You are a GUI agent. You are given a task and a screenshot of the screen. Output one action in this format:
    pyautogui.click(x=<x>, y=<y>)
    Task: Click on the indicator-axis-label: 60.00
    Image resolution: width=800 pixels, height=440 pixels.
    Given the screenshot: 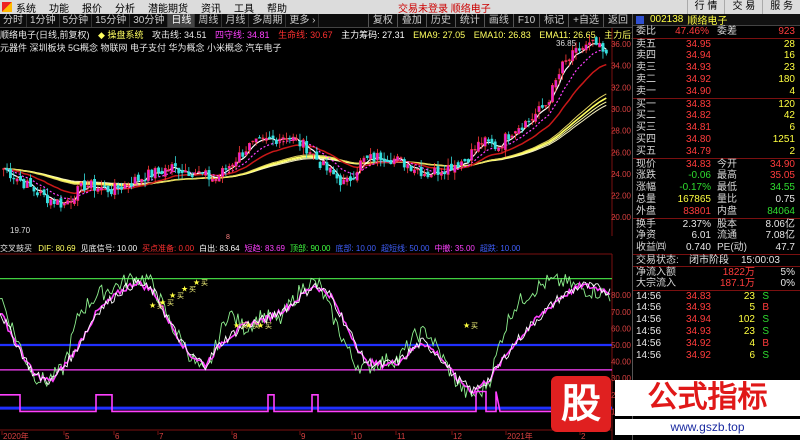 What is the action you would take?
    pyautogui.click(x=621, y=328)
    